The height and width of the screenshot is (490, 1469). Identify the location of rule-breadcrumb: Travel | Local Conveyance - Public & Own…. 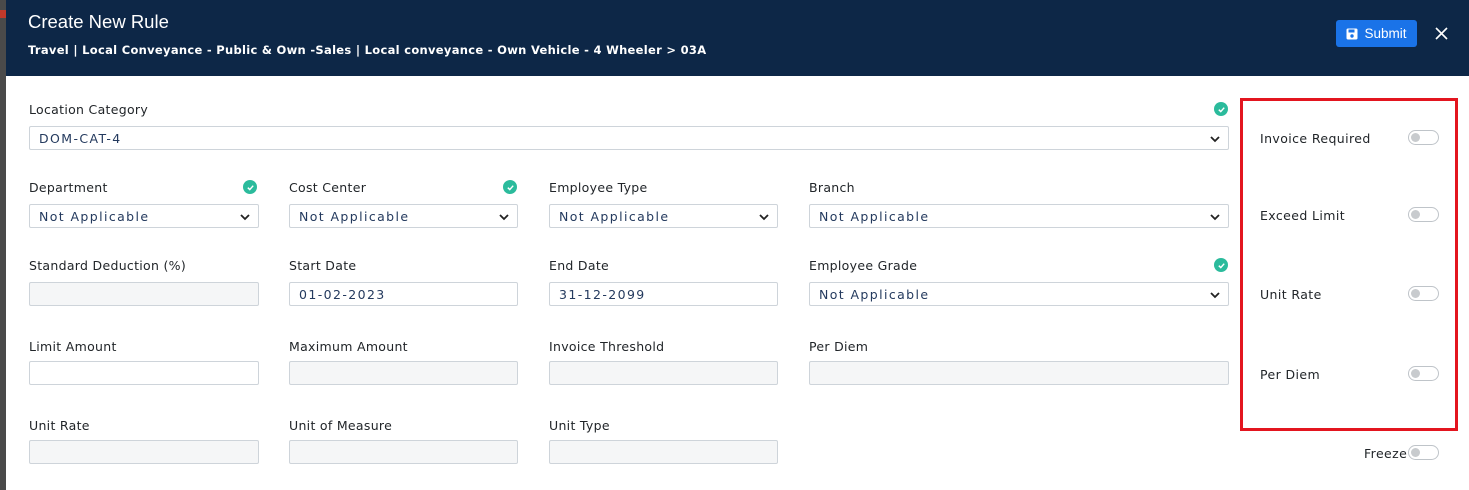
(367, 50).